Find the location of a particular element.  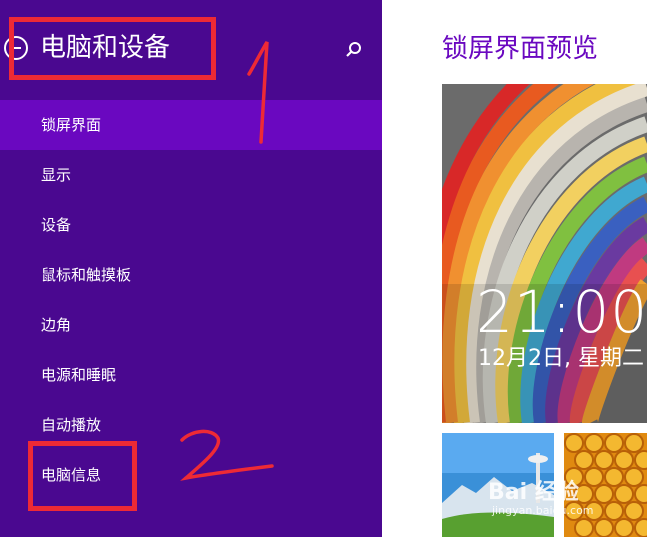

watermark-url: jingyan.baidu.com is located at coordinates (543, 510).